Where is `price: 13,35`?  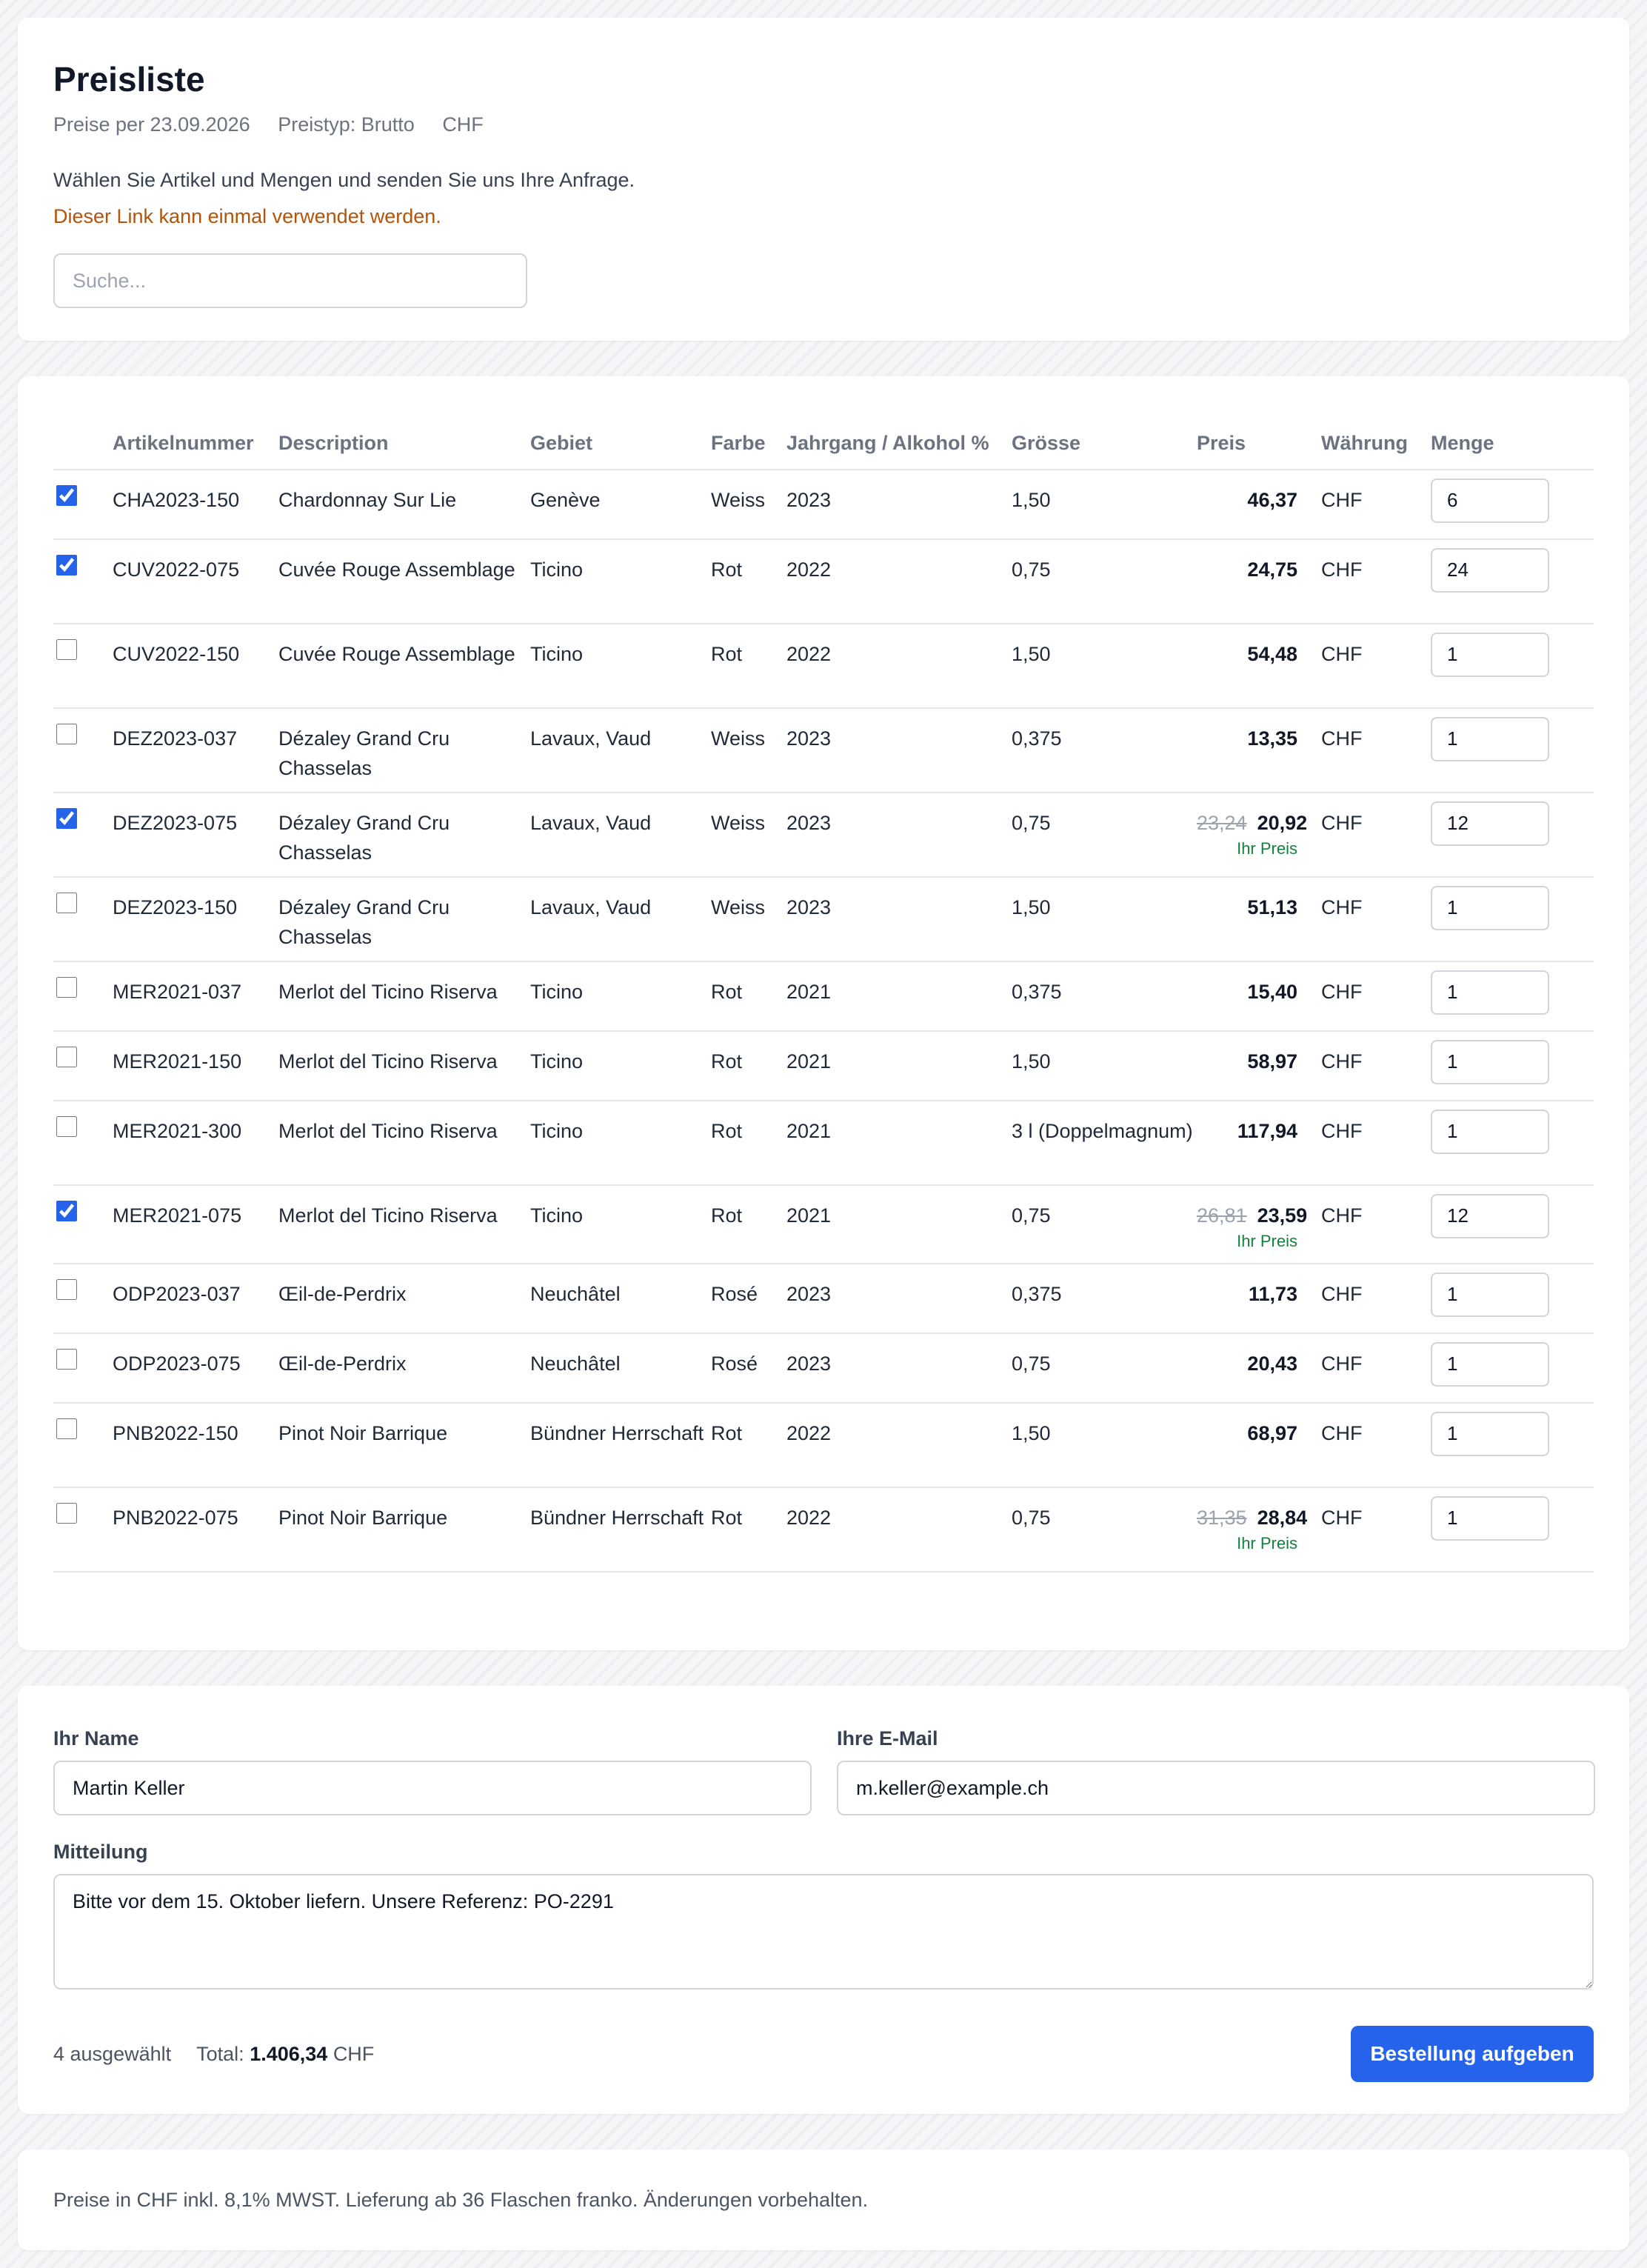 price: 13,35 is located at coordinates (1272, 738).